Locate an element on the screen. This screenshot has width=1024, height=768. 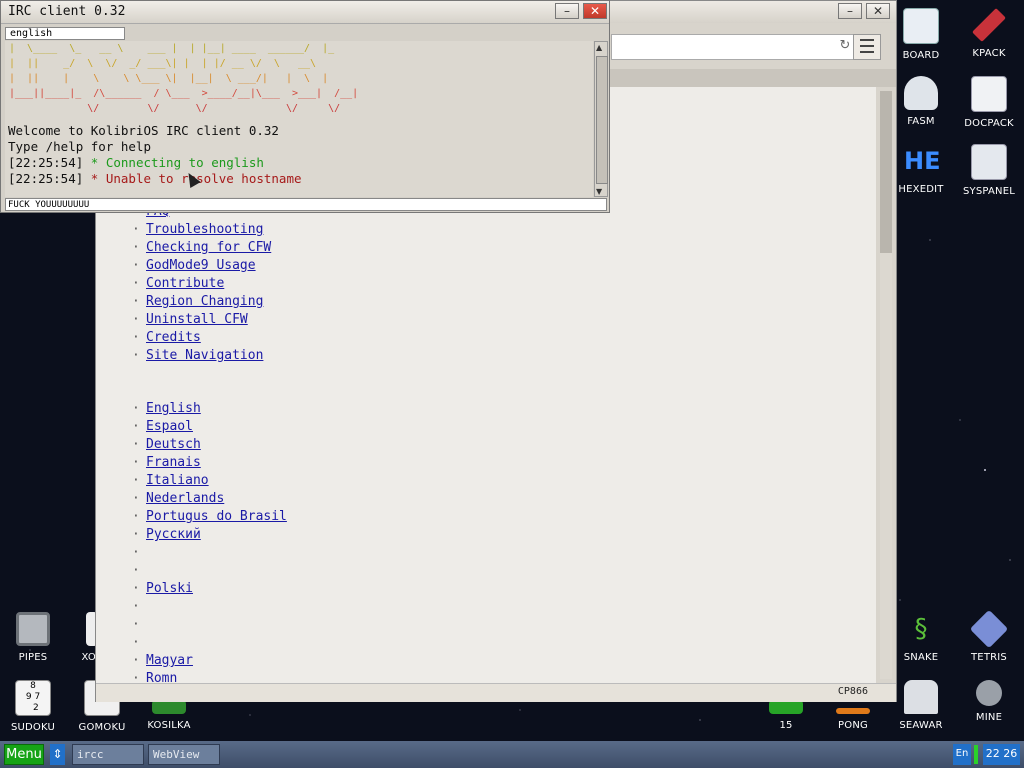
board-desktop-icon: BOARD is located at coordinates (921, 34).